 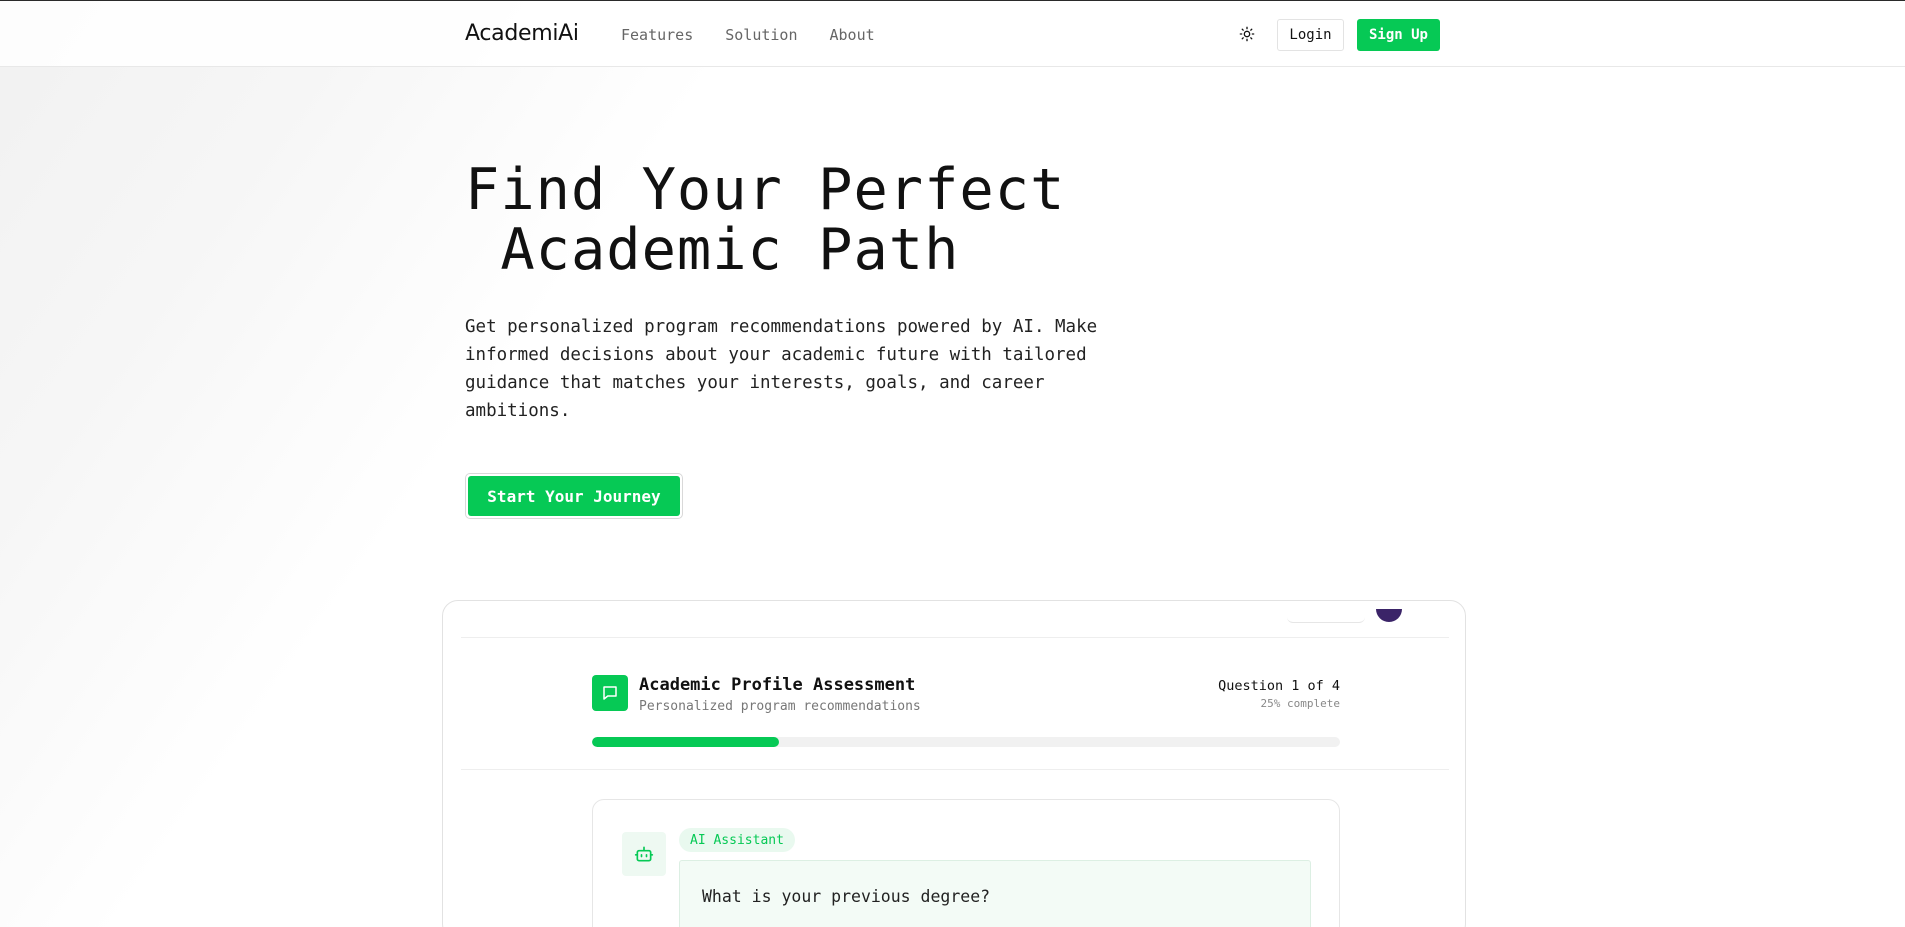 What do you see at coordinates (657, 35) in the screenshot?
I see `nav-link-features: Features` at bounding box center [657, 35].